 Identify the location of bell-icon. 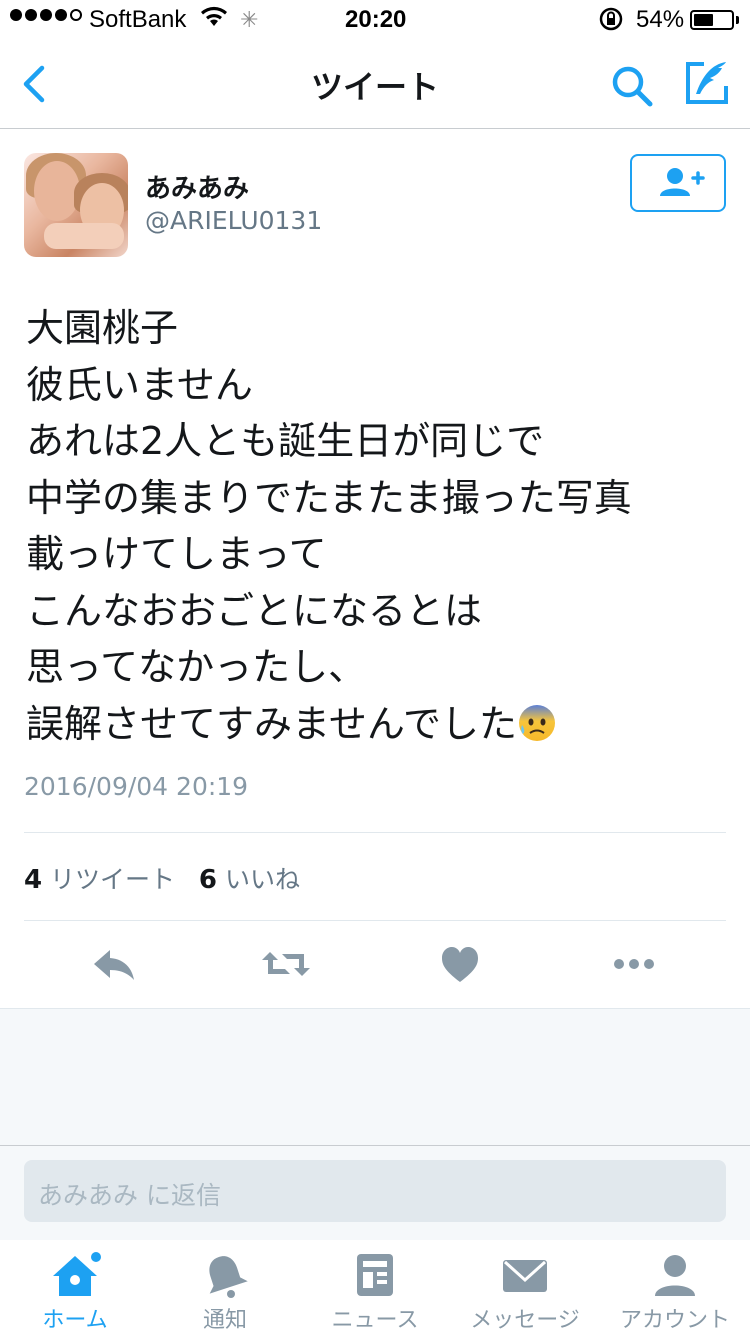
(225, 1275).